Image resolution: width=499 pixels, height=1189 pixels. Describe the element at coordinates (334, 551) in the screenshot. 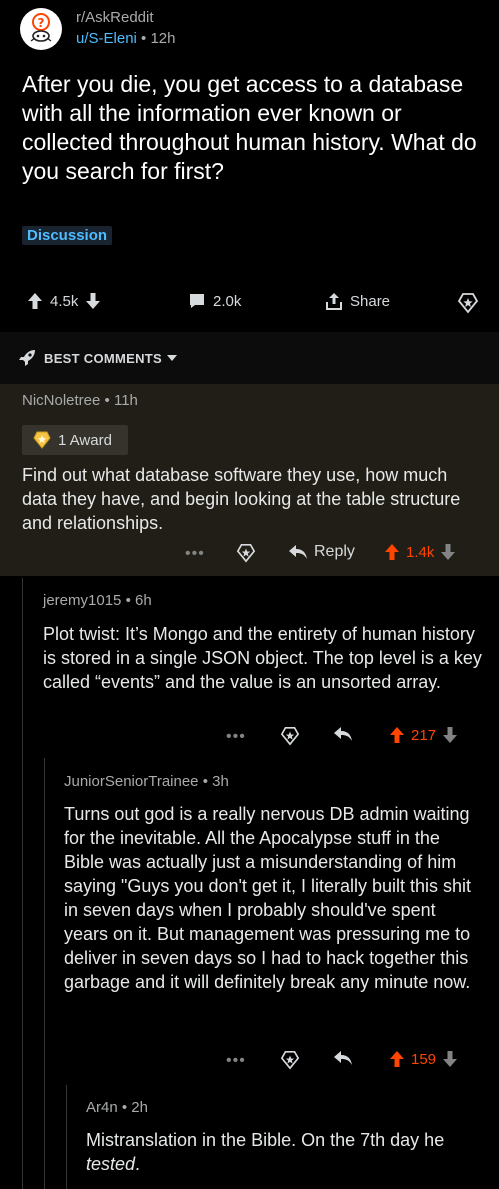

I see `reply-label: Reply` at that location.